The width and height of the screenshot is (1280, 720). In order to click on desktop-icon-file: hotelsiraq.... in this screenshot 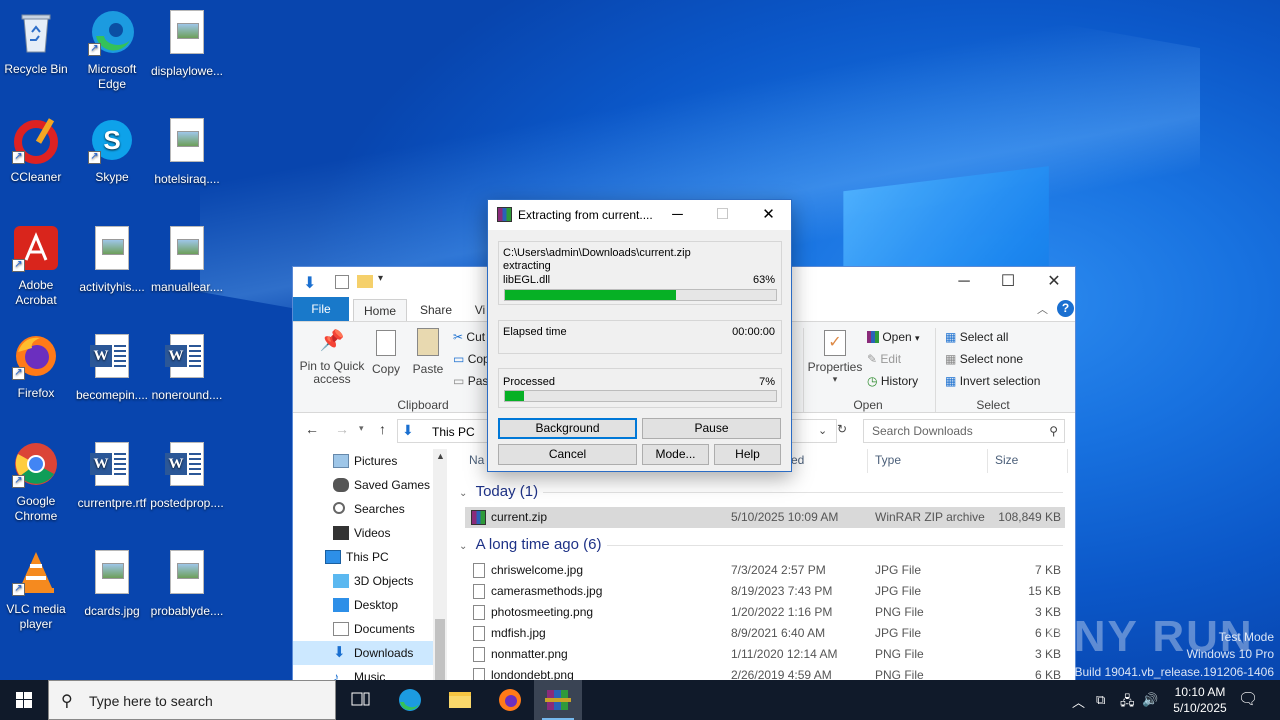, I will do `click(187, 151)`.